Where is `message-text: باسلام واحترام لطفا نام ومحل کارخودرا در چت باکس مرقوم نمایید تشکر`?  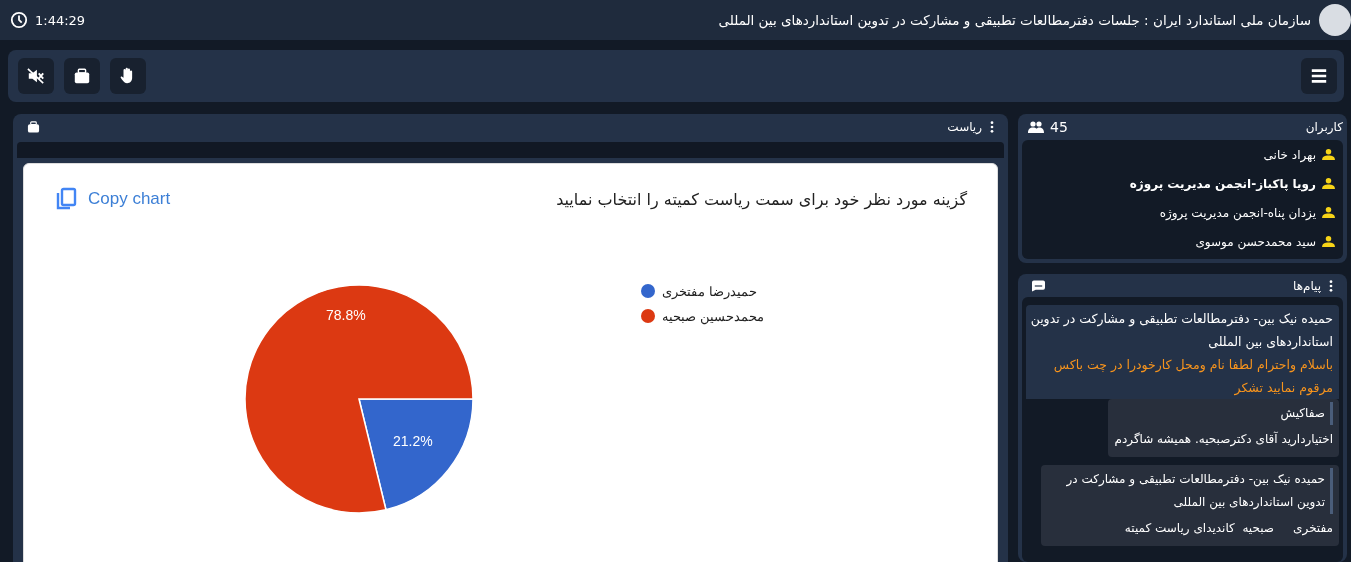 message-text: باسلام واحترام لطفا نام ومحل کارخودرا در چت باکس مرقوم نمایید تشکر is located at coordinates (1192, 377).